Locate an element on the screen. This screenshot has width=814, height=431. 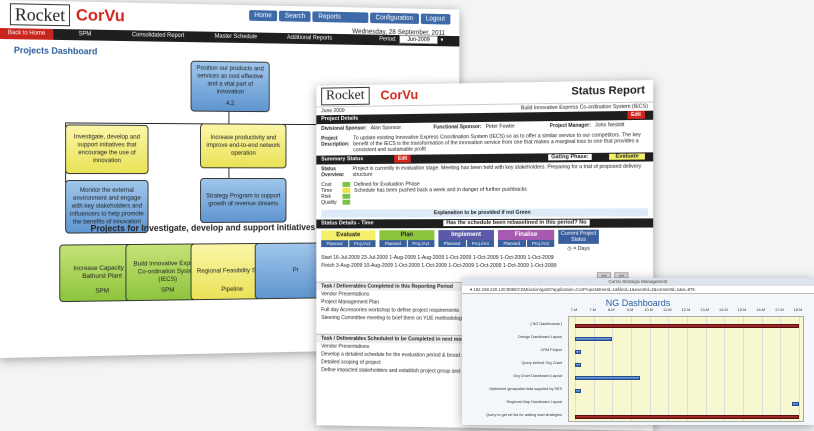
gantt-tick-label: 7-M is located at coordinates (574, 310).